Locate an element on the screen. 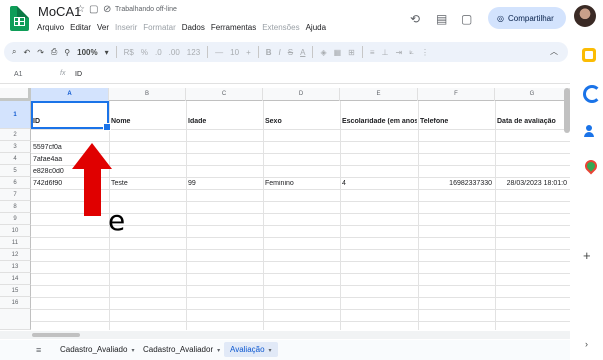 The height and width of the screenshot is (360, 603). menu-ver: Ver is located at coordinates (103, 27).